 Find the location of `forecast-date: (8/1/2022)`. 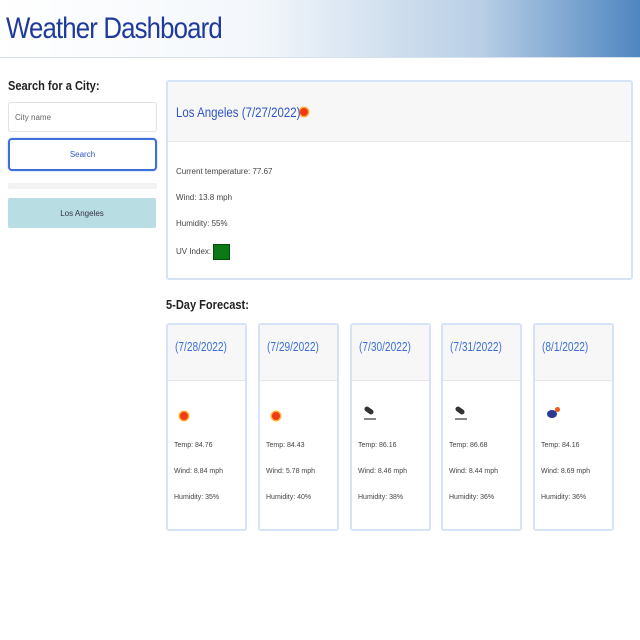

forecast-date: (8/1/2022) is located at coordinates (565, 346).